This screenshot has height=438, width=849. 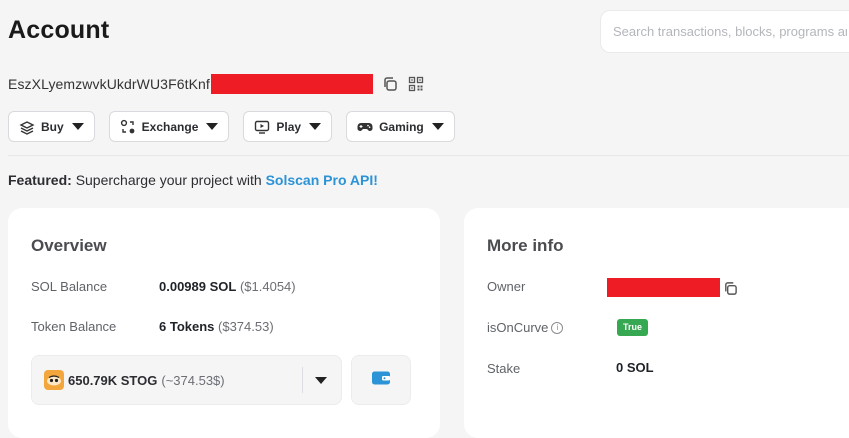 What do you see at coordinates (416, 84) in the screenshot?
I see `qr-code-icon` at bounding box center [416, 84].